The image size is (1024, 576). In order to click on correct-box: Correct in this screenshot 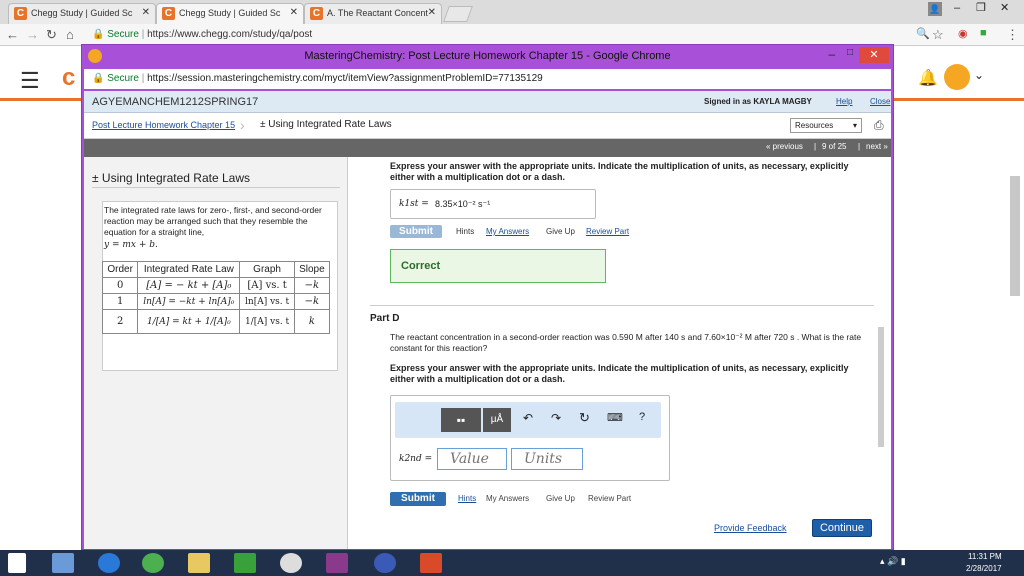, I will do `click(498, 266)`.